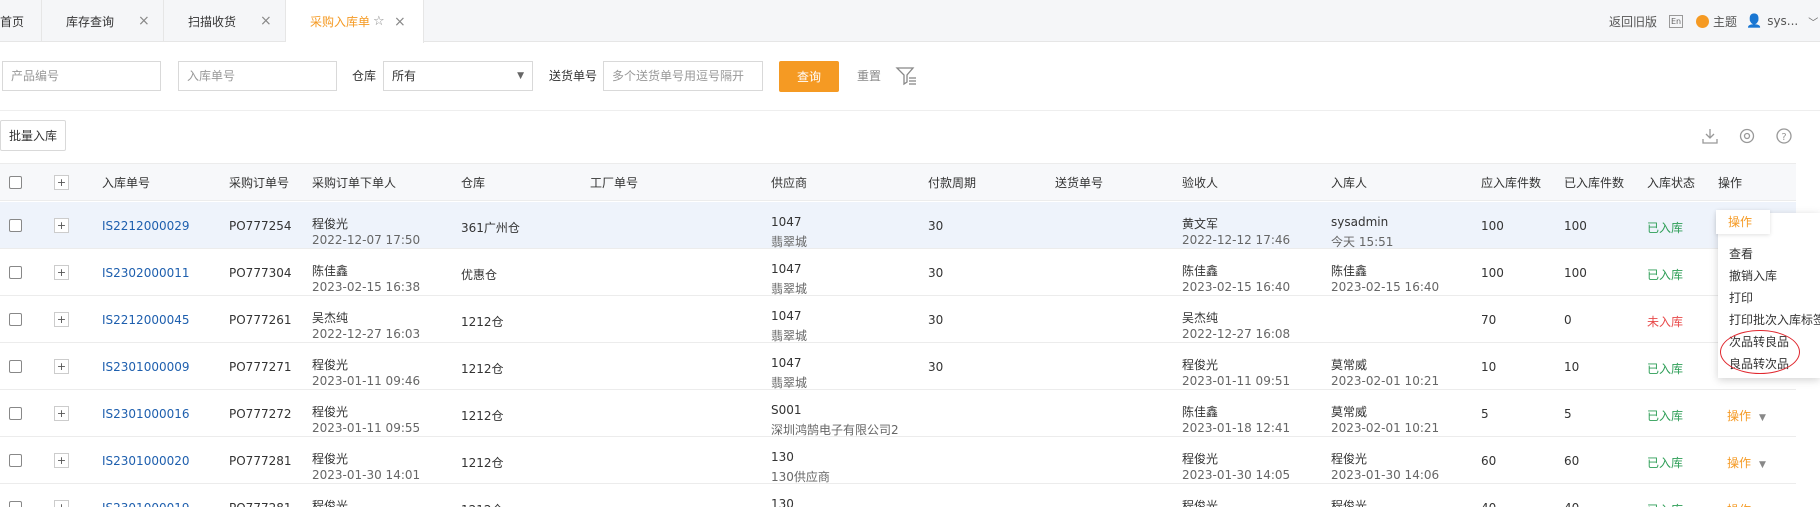 This screenshot has height=507, width=1820. What do you see at coordinates (260, 367) in the screenshot?
I see `po-no: PO777271` at bounding box center [260, 367].